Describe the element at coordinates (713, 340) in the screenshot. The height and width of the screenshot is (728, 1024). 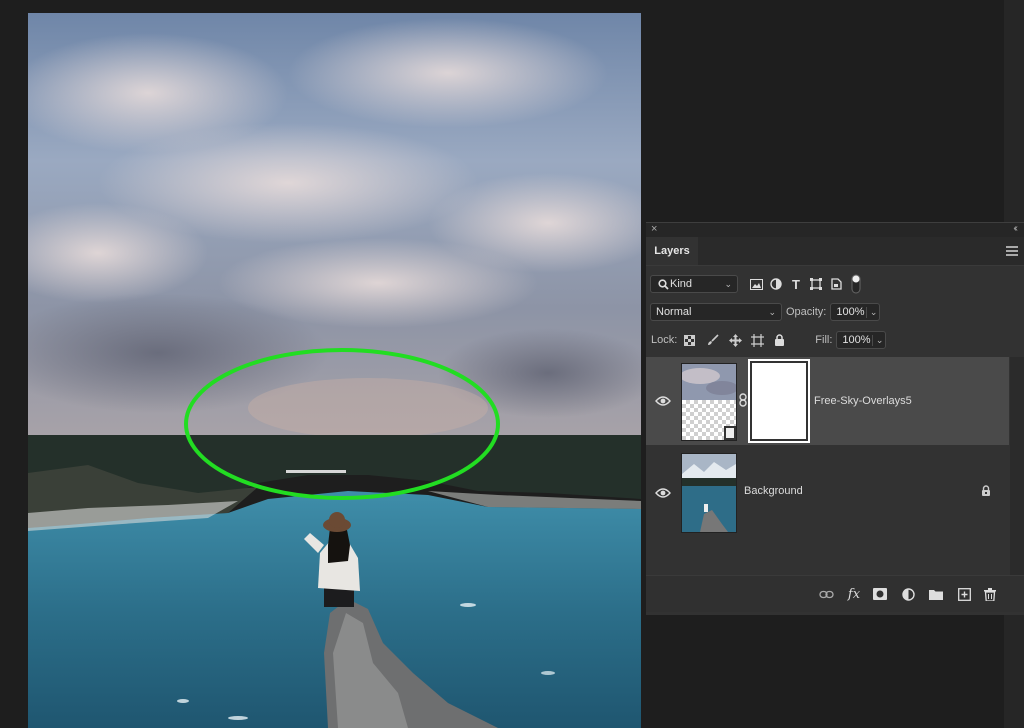
I see `lock-paint-icon` at that location.